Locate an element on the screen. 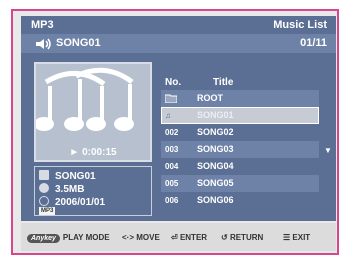  now-playing-bar: SONG01 01/11 is located at coordinates (178, 43).